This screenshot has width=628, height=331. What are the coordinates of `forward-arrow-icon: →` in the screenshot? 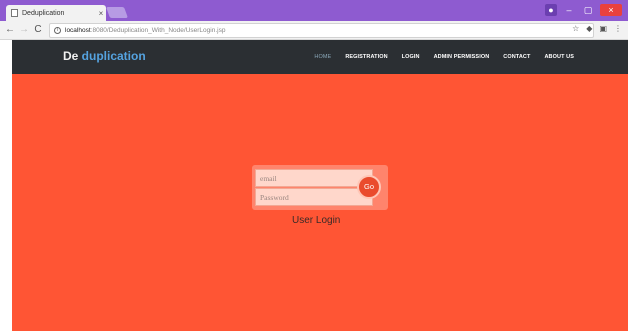 It's located at (24, 30).